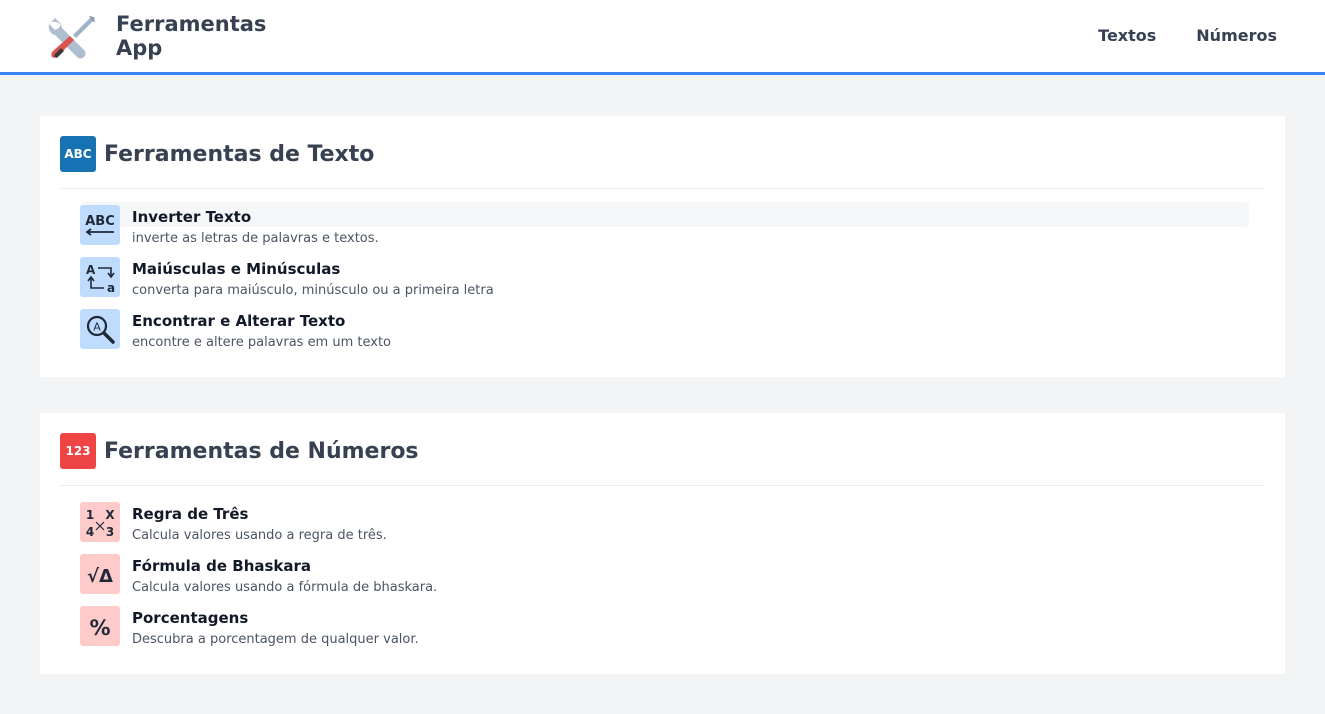 The height and width of the screenshot is (714, 1325). What do you see at coordinates (662, 37) in the screenshot?
I see `top-navbar: Ferramentas App Textos Números` at bounding box center [662, 37].